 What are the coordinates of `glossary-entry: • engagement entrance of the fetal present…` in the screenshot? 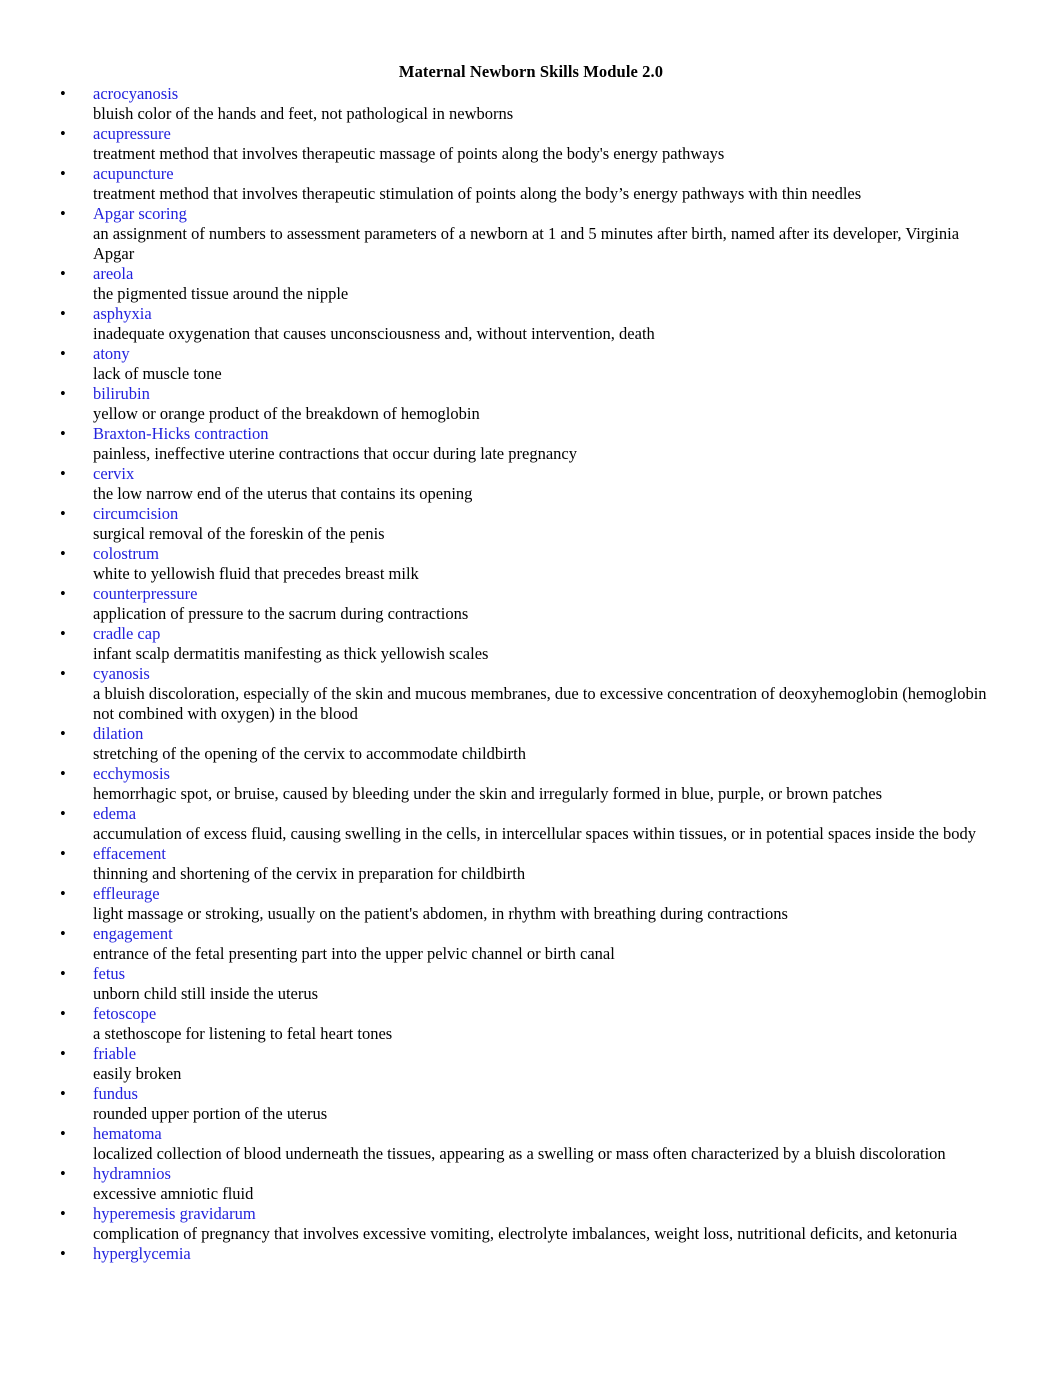 It's located at (531, 944).